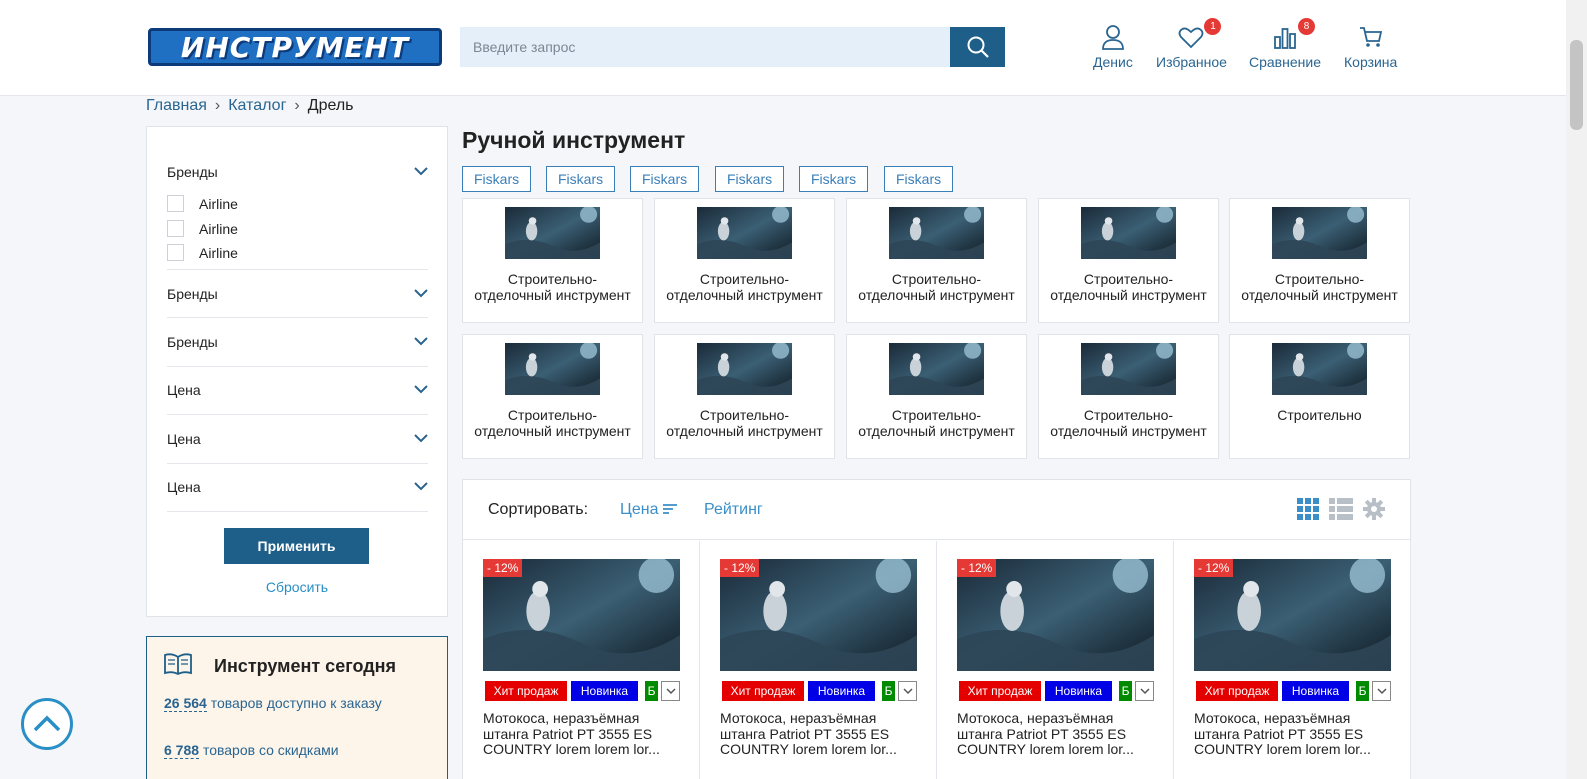 This screenshot has width=1587, height=779. What do you see at coordinates (1319, 396) in the screenshot?
I see `category-card: Строительно` at bounding box center [1319, 396].